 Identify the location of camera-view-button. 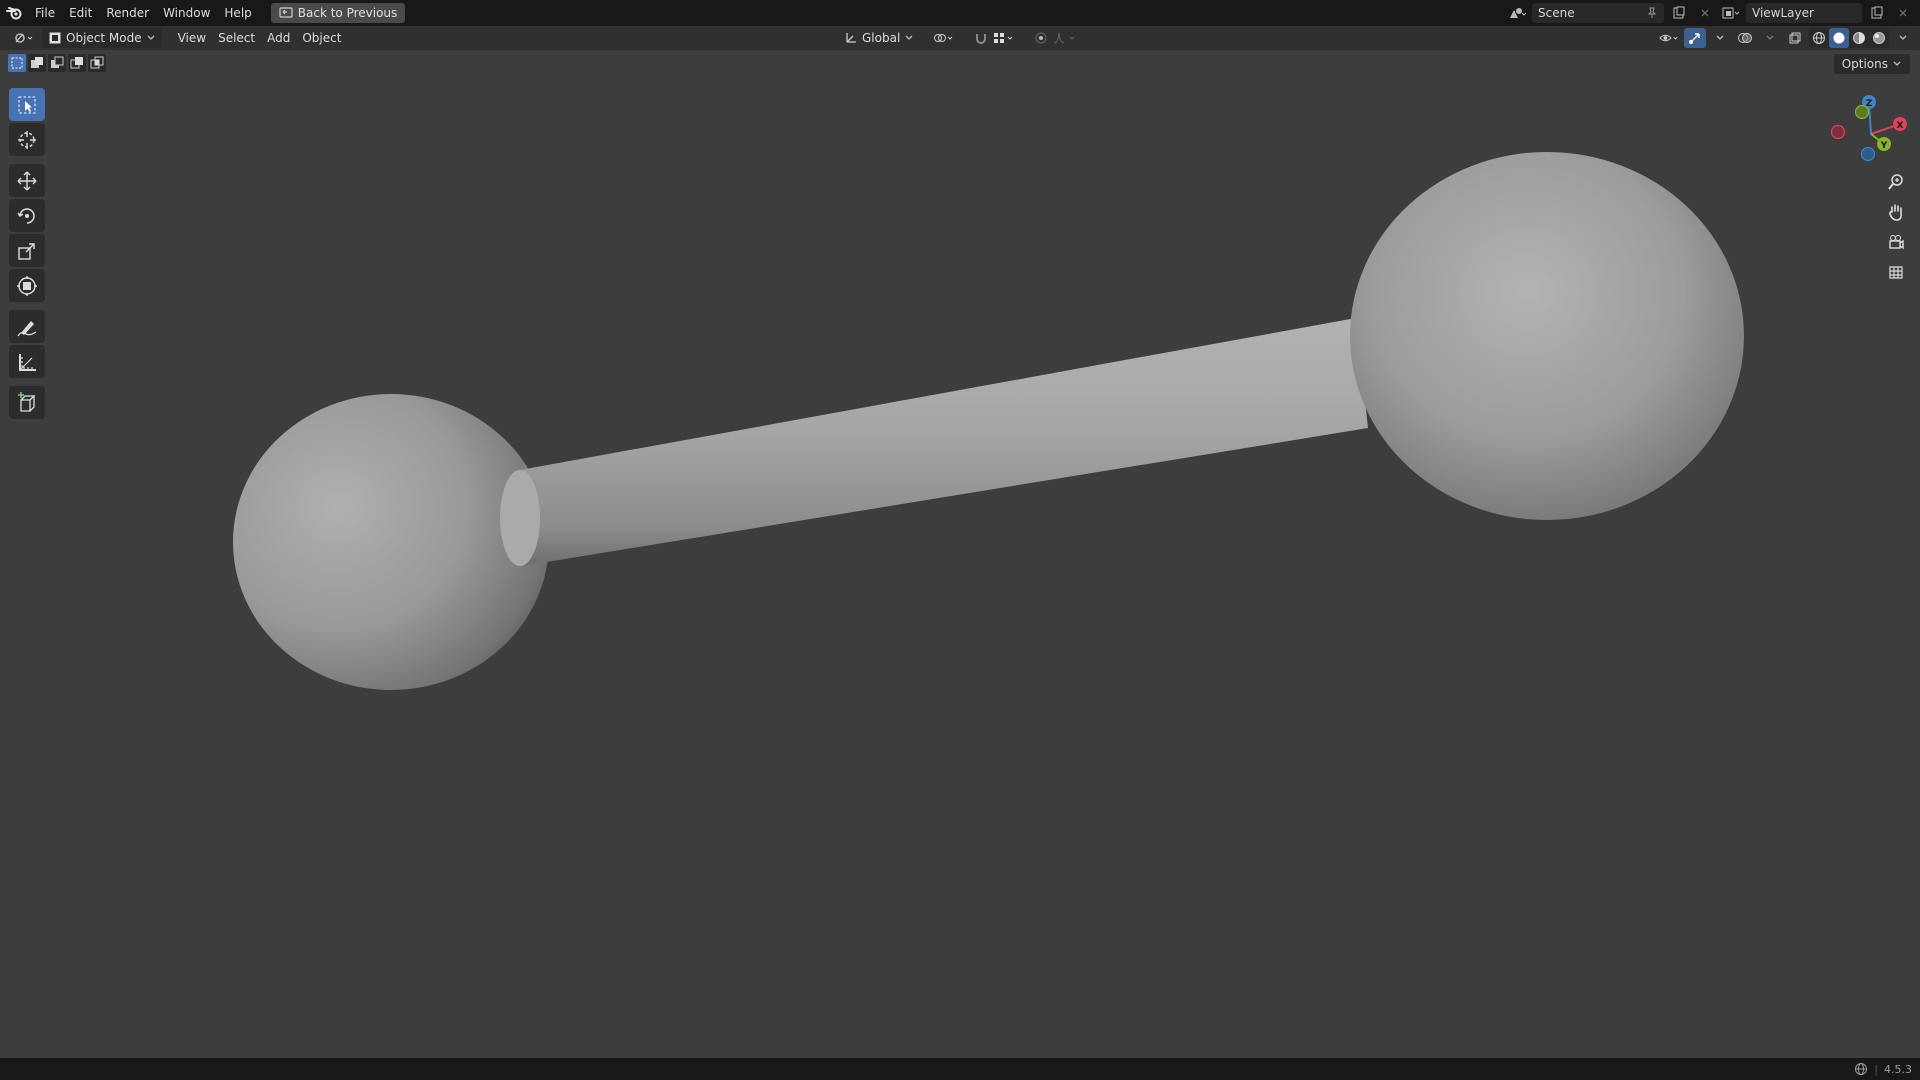
(1896, 242).